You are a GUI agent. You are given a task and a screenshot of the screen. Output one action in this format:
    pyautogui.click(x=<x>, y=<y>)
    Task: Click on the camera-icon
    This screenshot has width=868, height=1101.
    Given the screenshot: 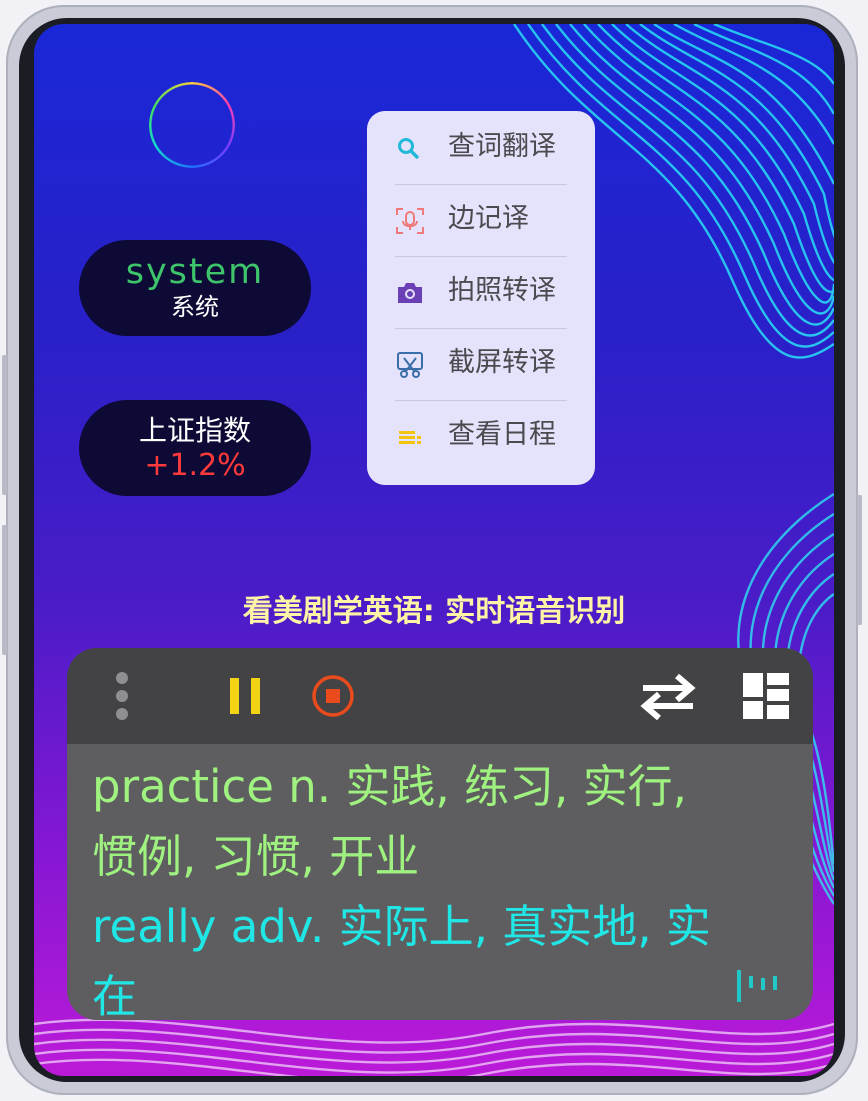 What is the action you would take?
    pyautogui.click(x=410, y=293)
    